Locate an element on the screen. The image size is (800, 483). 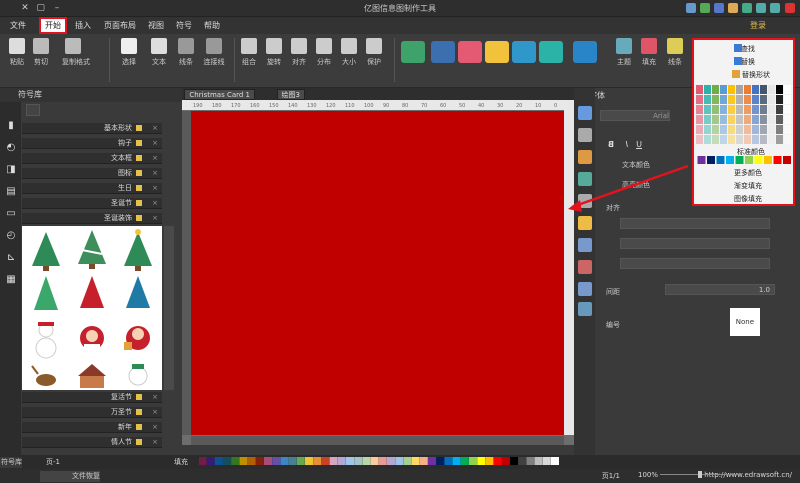
category-valentine: × 情人节 is located at coordinates (92, 442).